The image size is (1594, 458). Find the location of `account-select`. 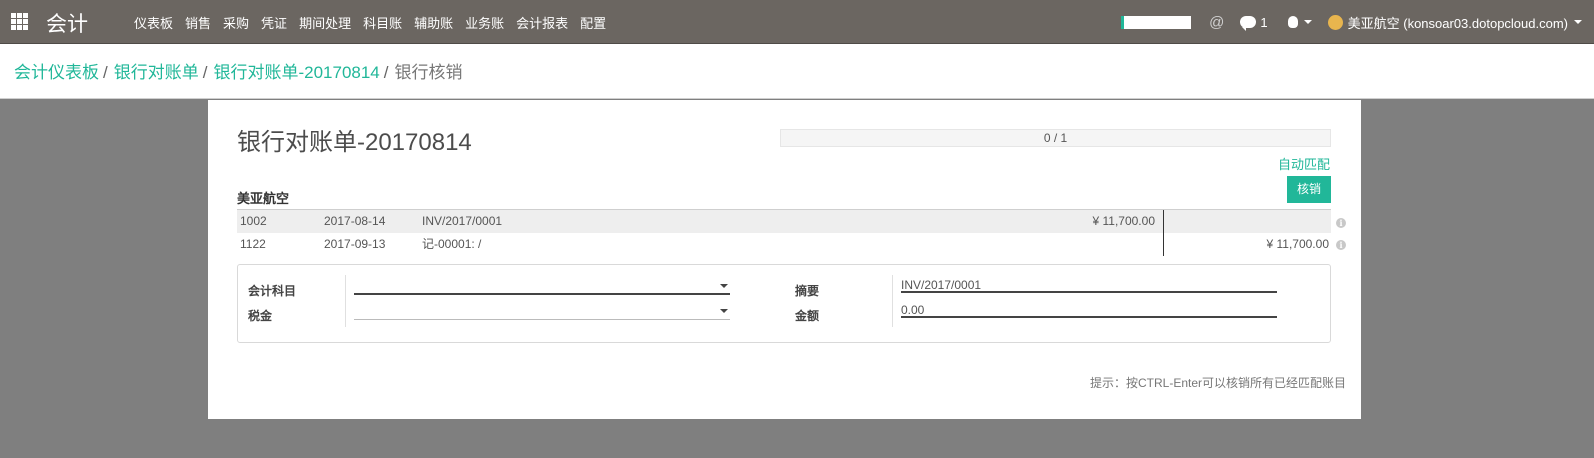

account-select is located at coordinates (542, 287).